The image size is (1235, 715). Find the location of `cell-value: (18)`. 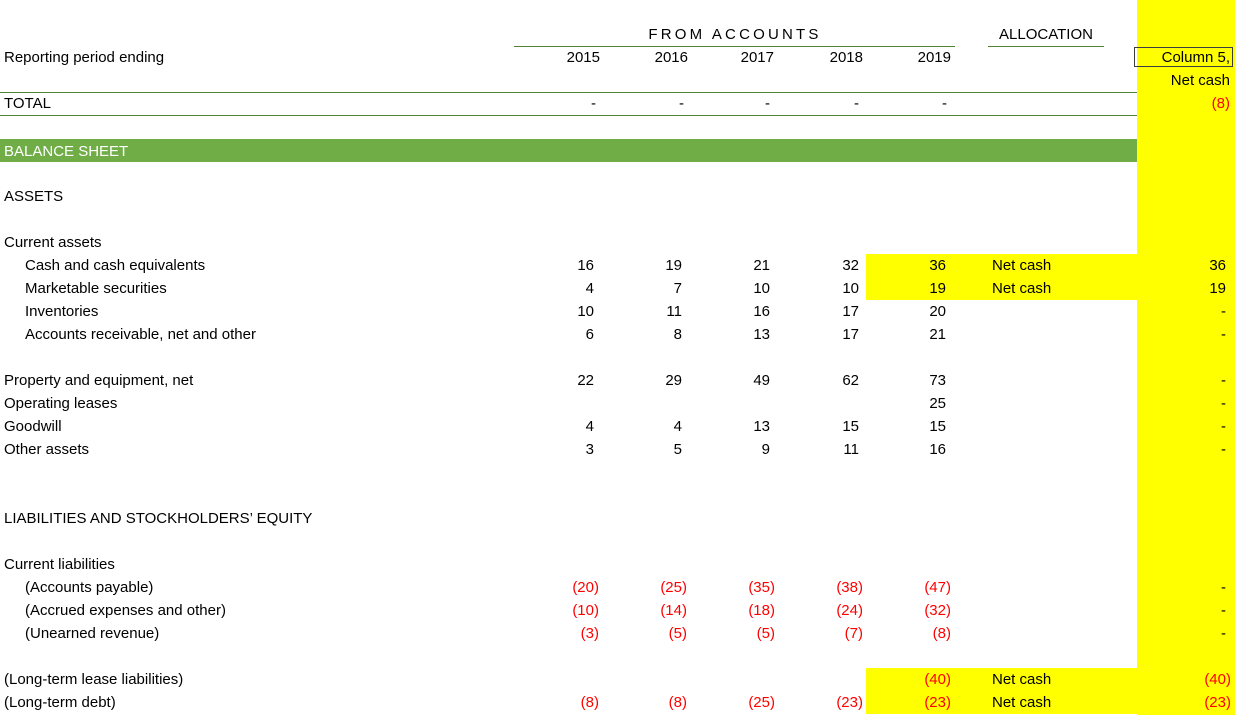

cell-value: (18) is located at coordinates (744, 611).